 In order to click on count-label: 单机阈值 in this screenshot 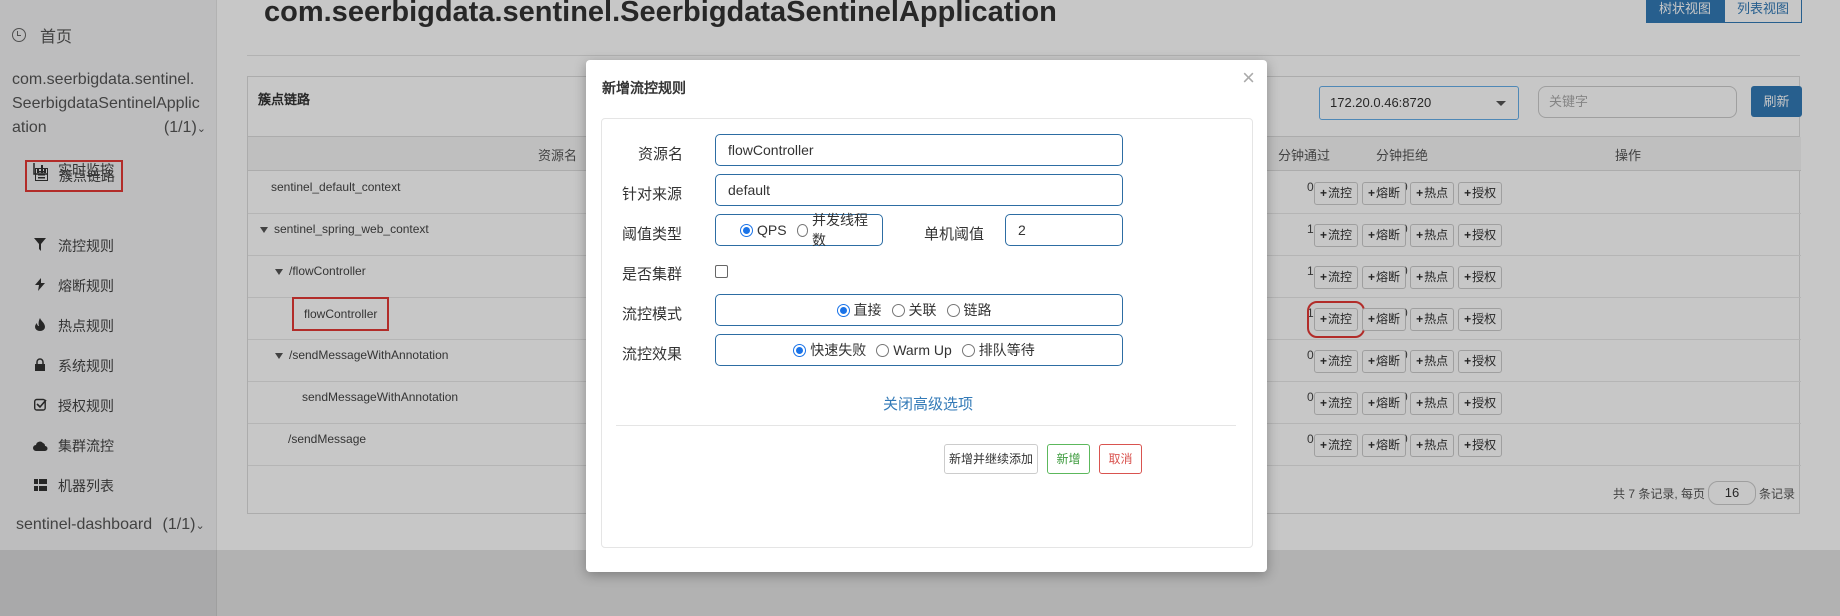, I will do `click(954, 234)`.